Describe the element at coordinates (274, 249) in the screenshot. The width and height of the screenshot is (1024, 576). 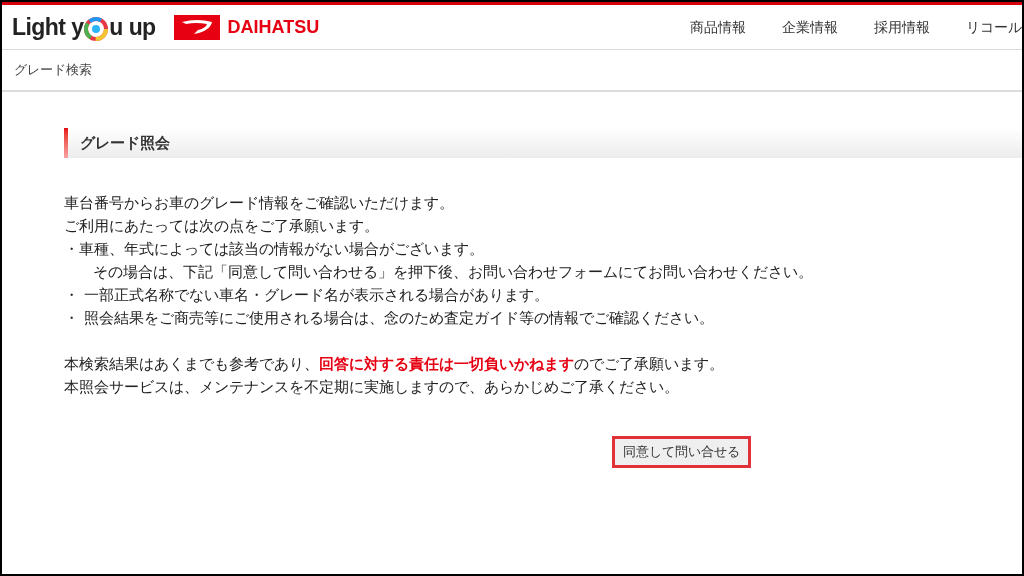
I see `info-text: ・車種、年式によっては該当の情報がない場合がございます。` at that location.